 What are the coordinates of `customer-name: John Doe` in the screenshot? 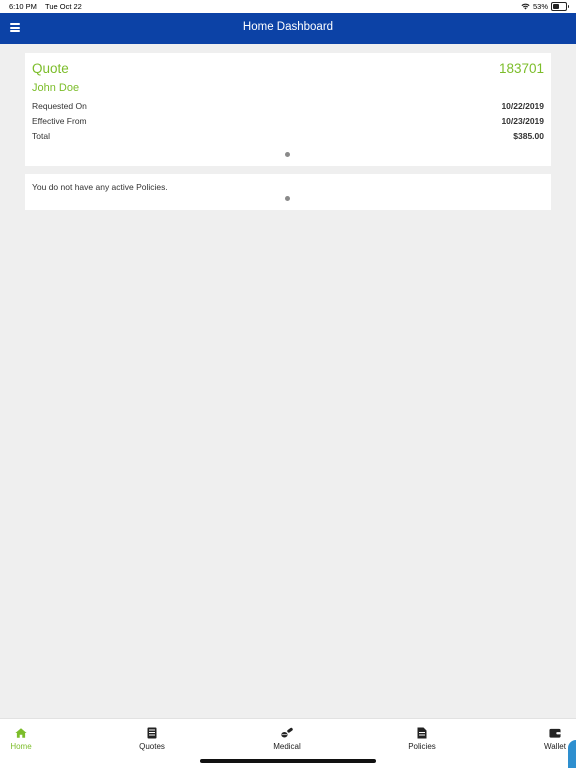 It's located at (56, 88).